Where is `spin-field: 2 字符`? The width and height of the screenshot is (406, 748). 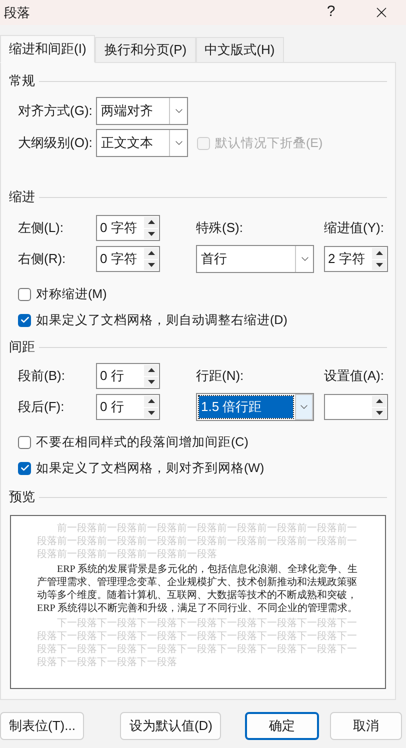 spin-field: 2 字符 is located at coordinates (356, 259).